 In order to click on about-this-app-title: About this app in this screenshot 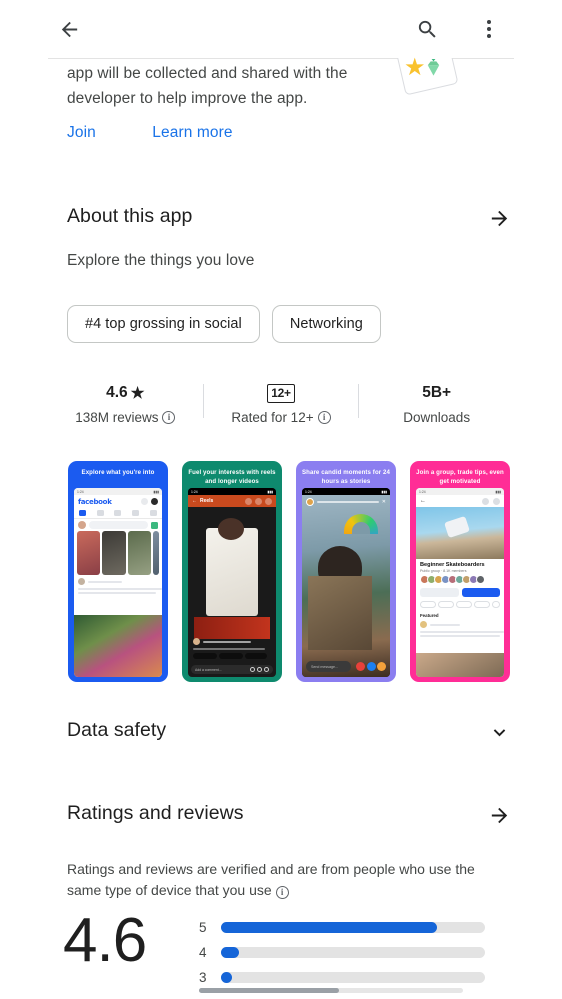, I will do `click(130, 216)`.